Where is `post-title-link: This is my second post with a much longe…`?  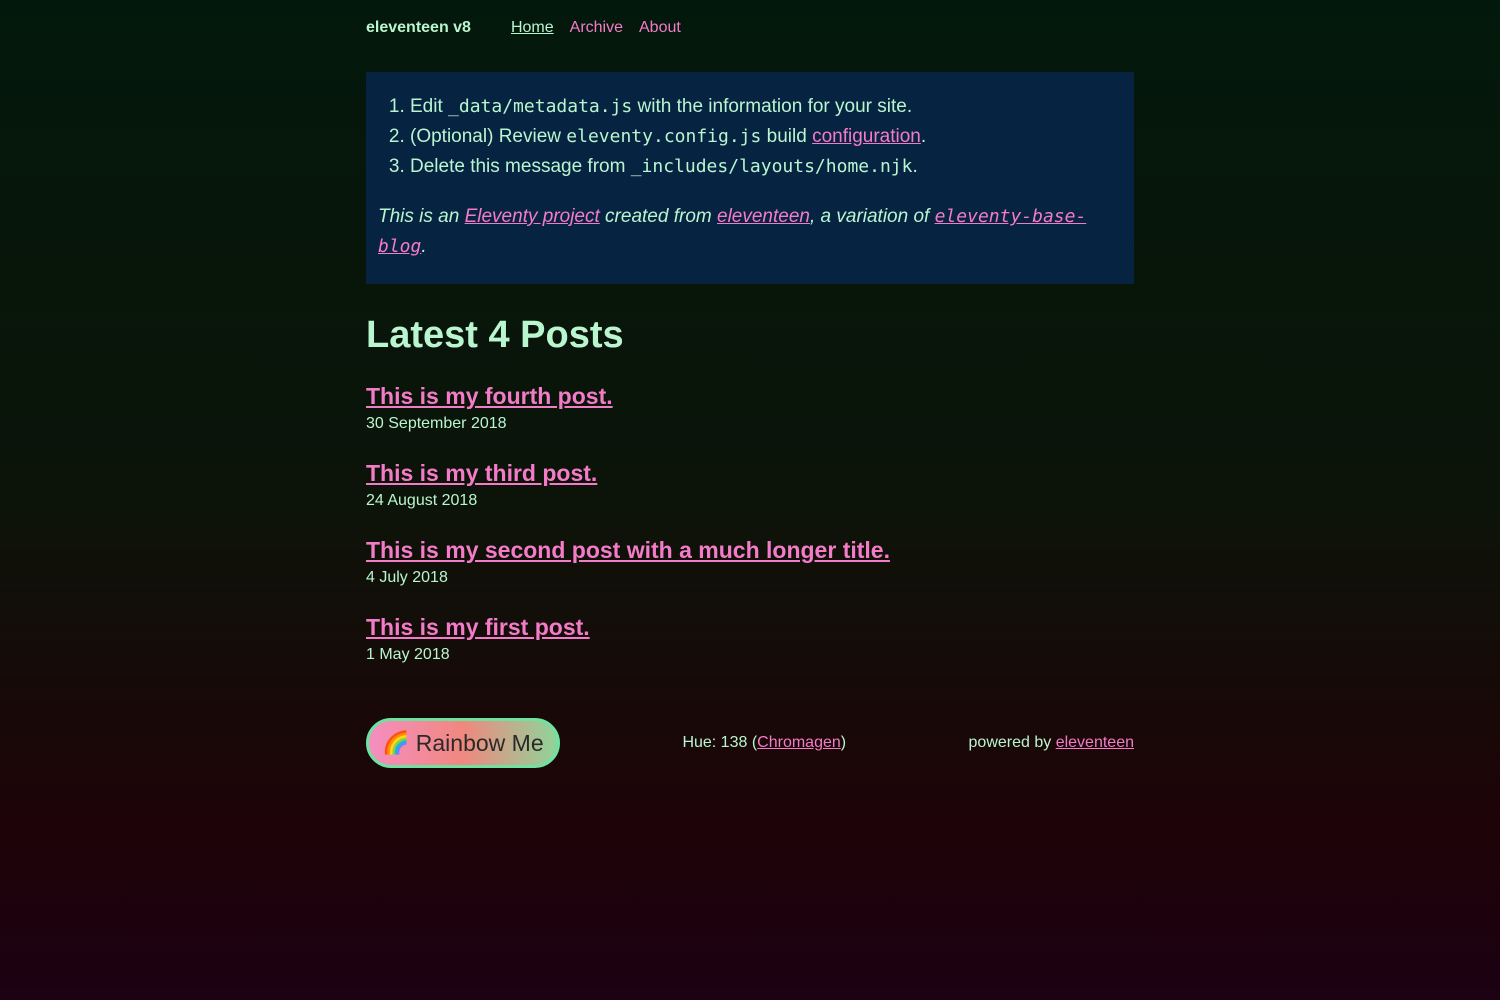 post-title-link: This is my second post with a much longe… is located at coordinates (628, 550).